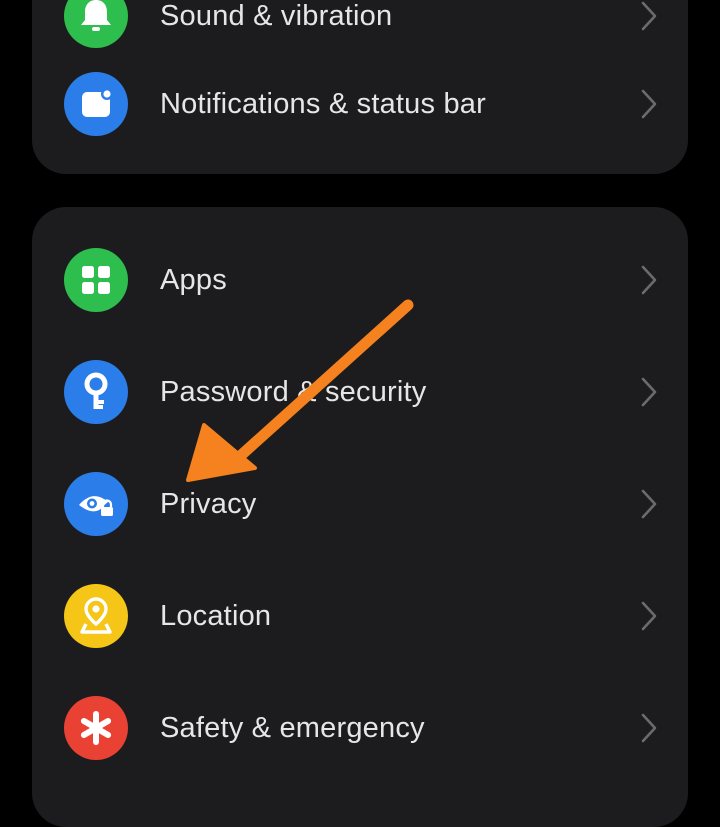  What do you see at coordinates (323, 104) in the screenshot?
I see `settings-item-label: Notifications & status bar` at bounding box center [323, 104].